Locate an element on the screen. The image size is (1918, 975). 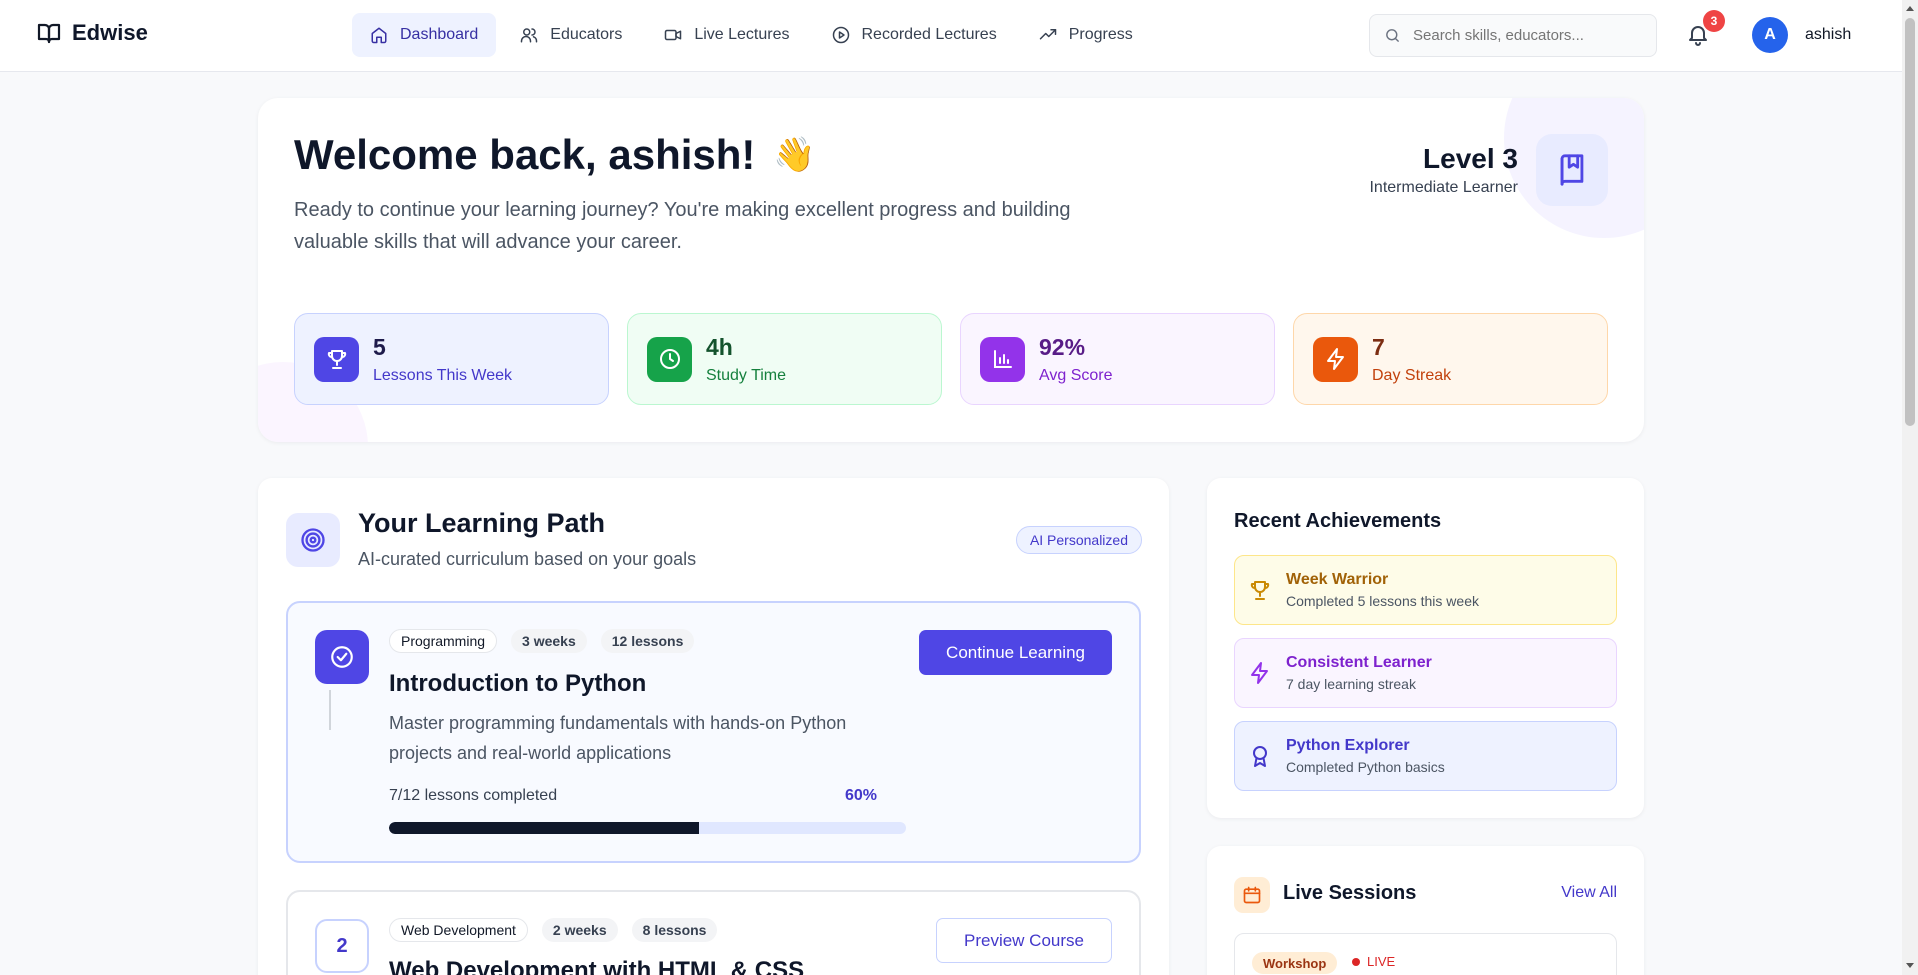
level-badge is located at coordinates (1572, 170).